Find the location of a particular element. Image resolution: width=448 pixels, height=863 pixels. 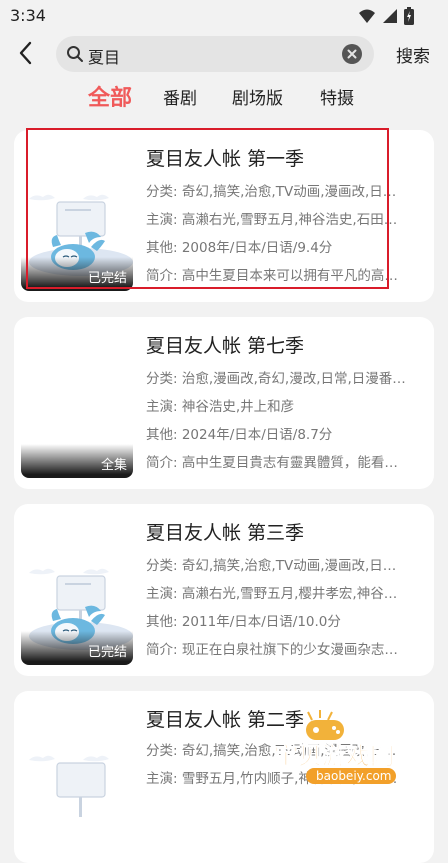

result-title: 夏目友人帐 第七季 is located at coordinates (225, 346).